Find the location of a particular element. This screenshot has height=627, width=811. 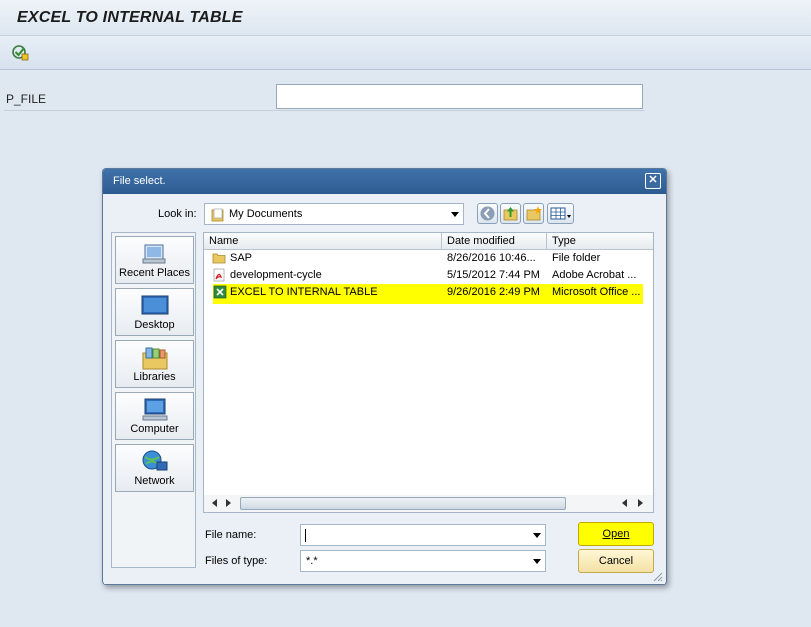

parameter-row: P_FILE is located at coordinates (324, 97).